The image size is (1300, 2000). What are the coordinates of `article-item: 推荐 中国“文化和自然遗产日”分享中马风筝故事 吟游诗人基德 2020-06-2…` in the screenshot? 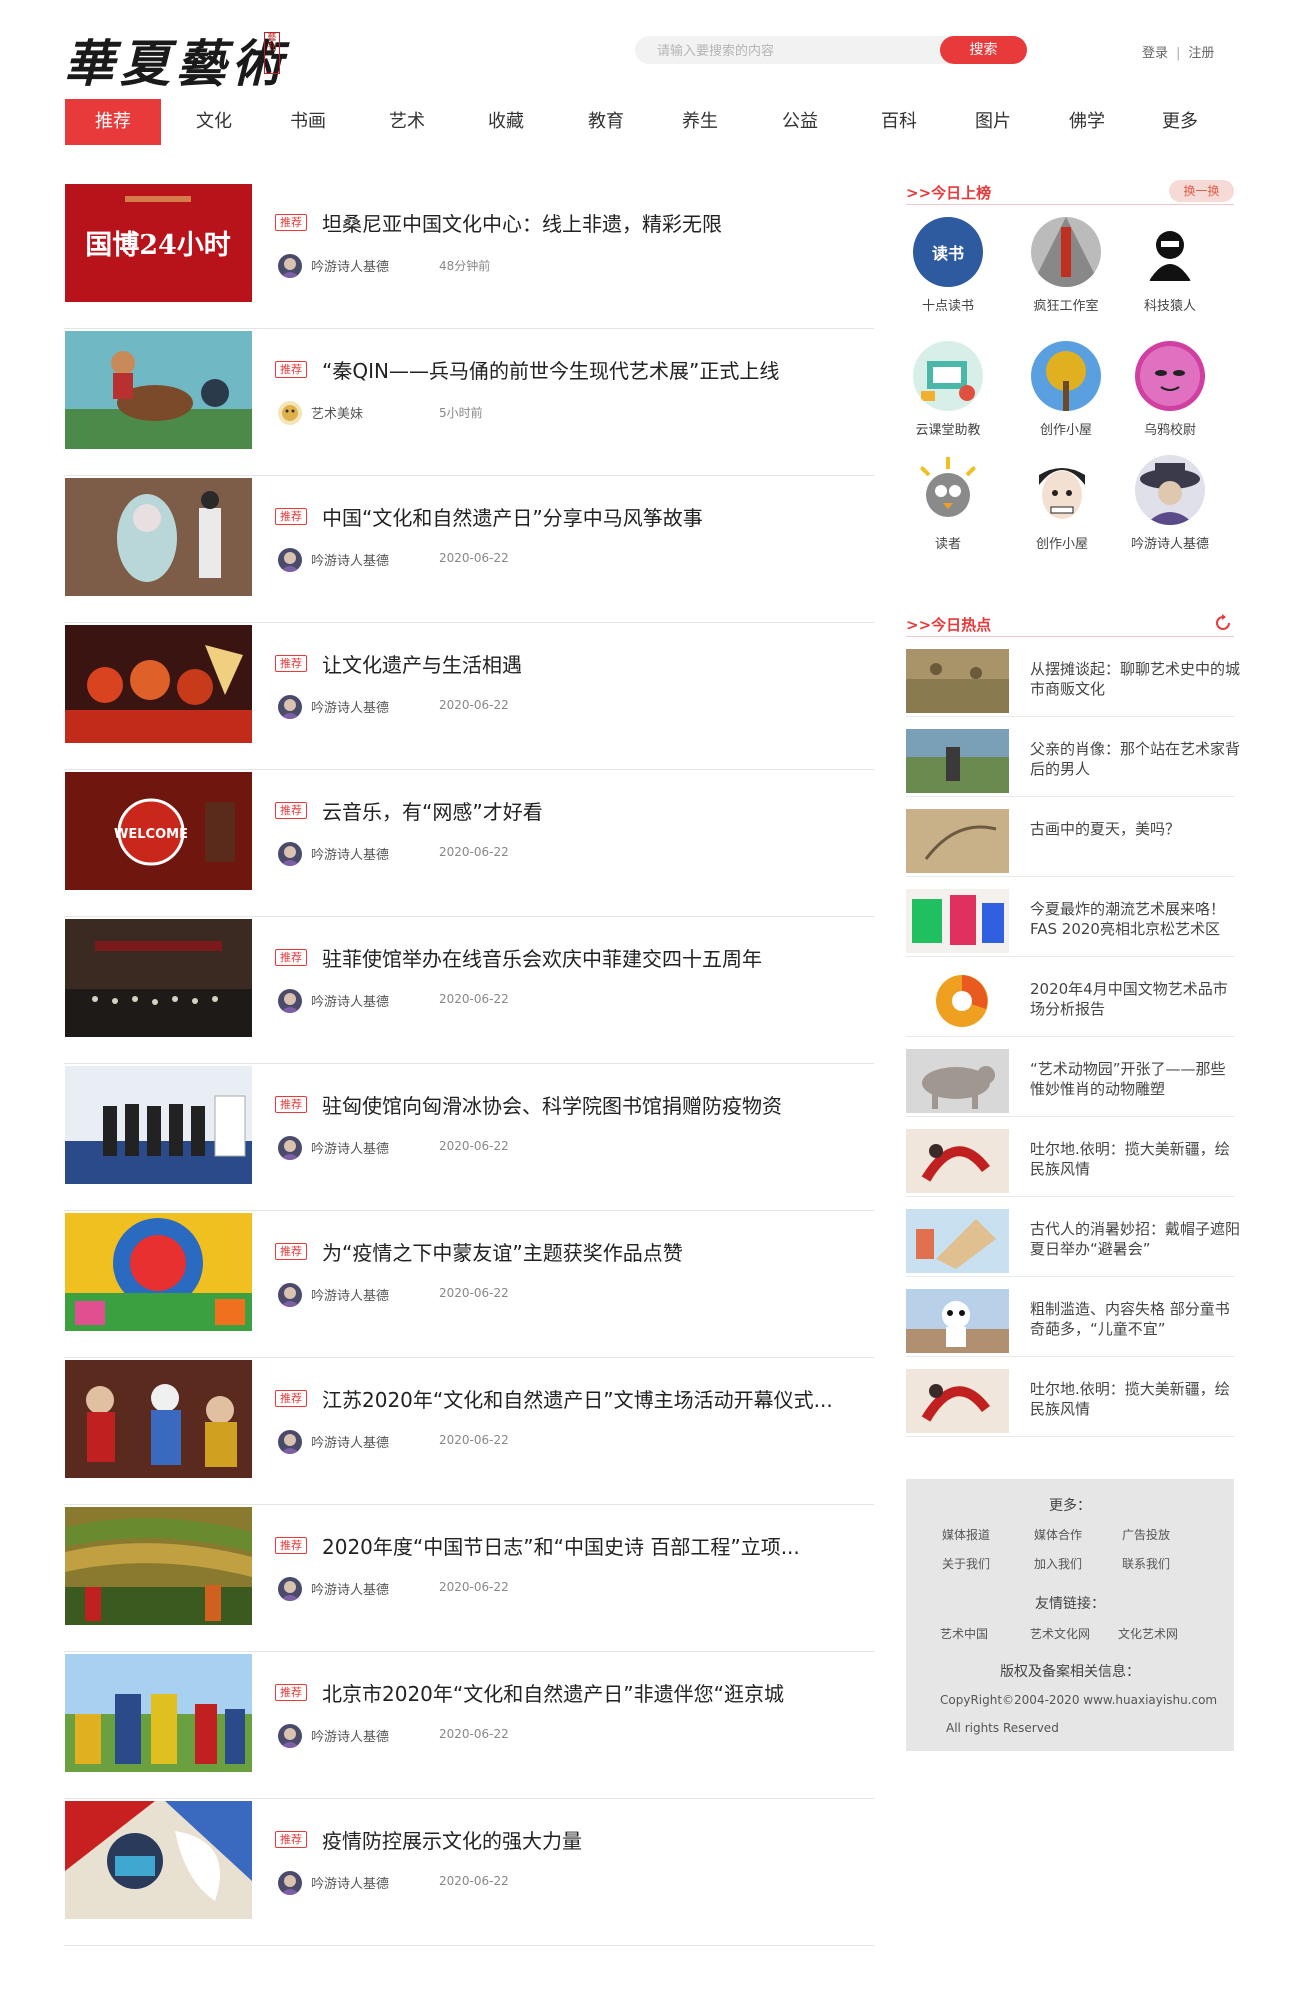 It's located at (469, 549).